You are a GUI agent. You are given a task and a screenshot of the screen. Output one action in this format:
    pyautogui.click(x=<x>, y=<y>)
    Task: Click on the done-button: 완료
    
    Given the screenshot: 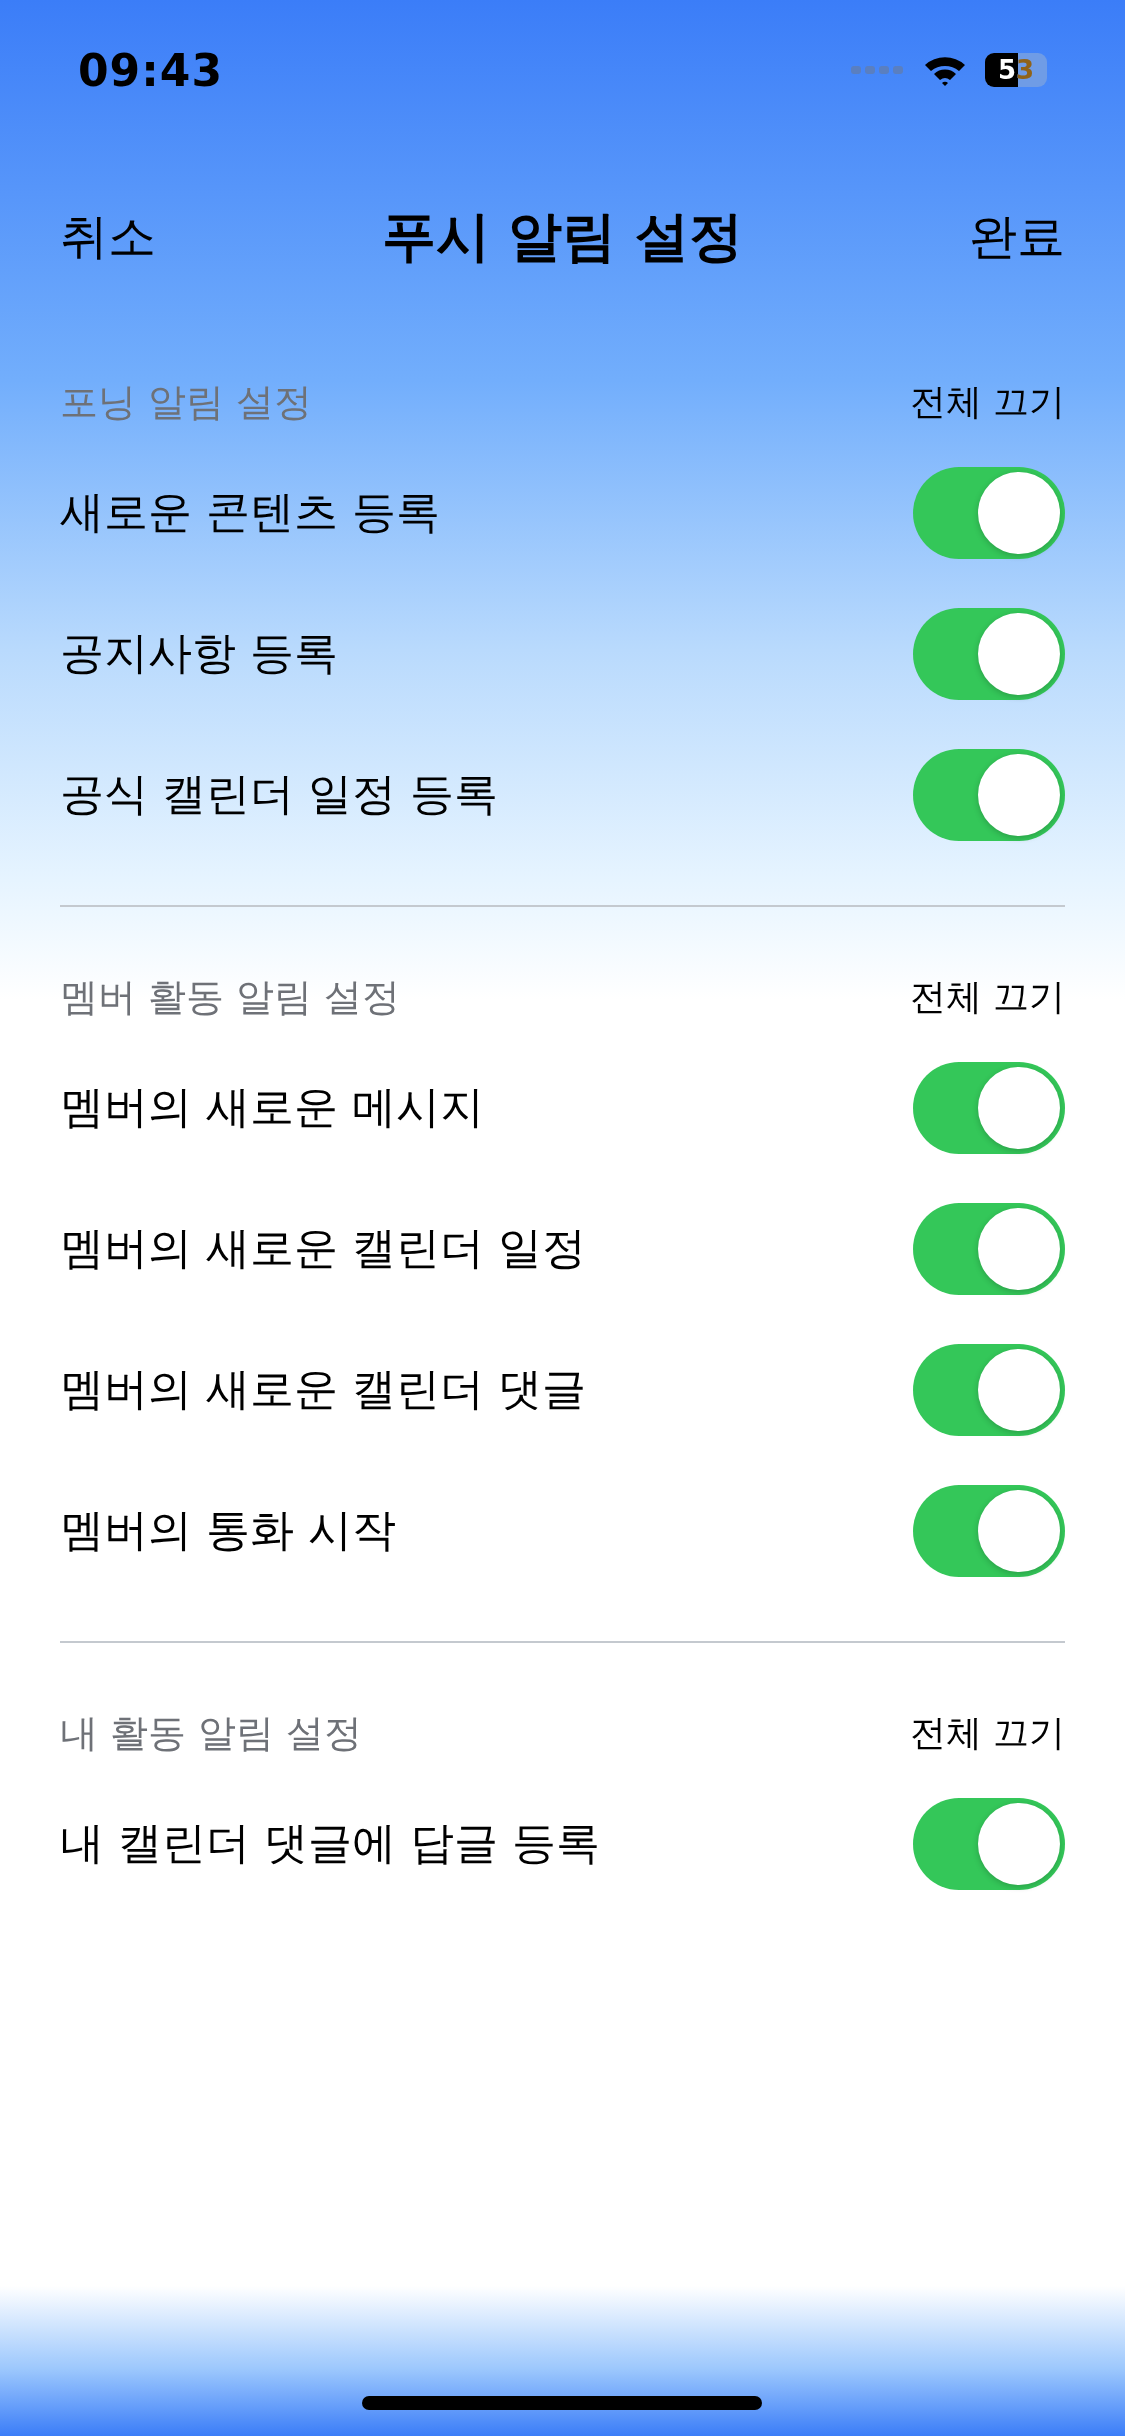 What is the action you would take?
    pyautogui.click(x=1017, y=237)
    